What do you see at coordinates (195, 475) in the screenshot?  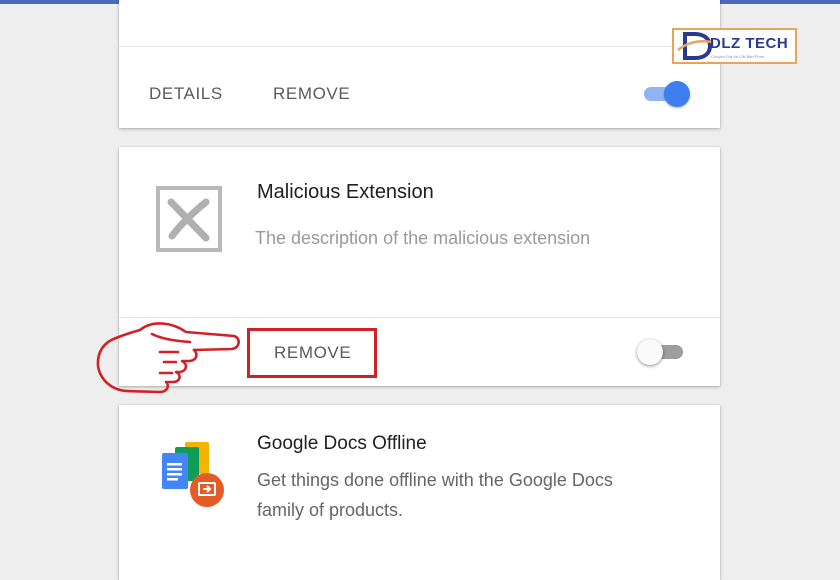 I see `google-docs-offline-icon` at bounding box center [195, 475].